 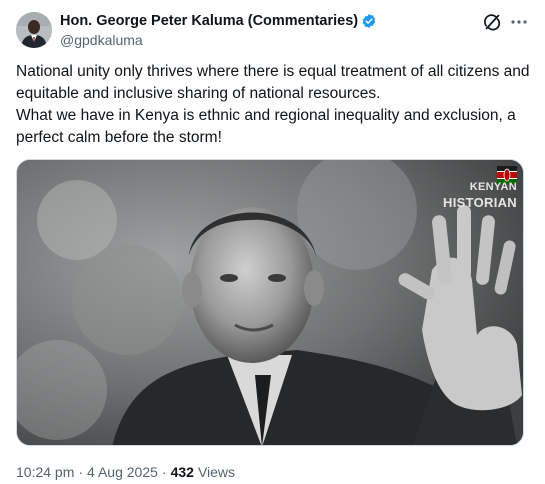 I want to click on media-watermark: KENYAN HISTORIAN, so click(x=480, y=195).